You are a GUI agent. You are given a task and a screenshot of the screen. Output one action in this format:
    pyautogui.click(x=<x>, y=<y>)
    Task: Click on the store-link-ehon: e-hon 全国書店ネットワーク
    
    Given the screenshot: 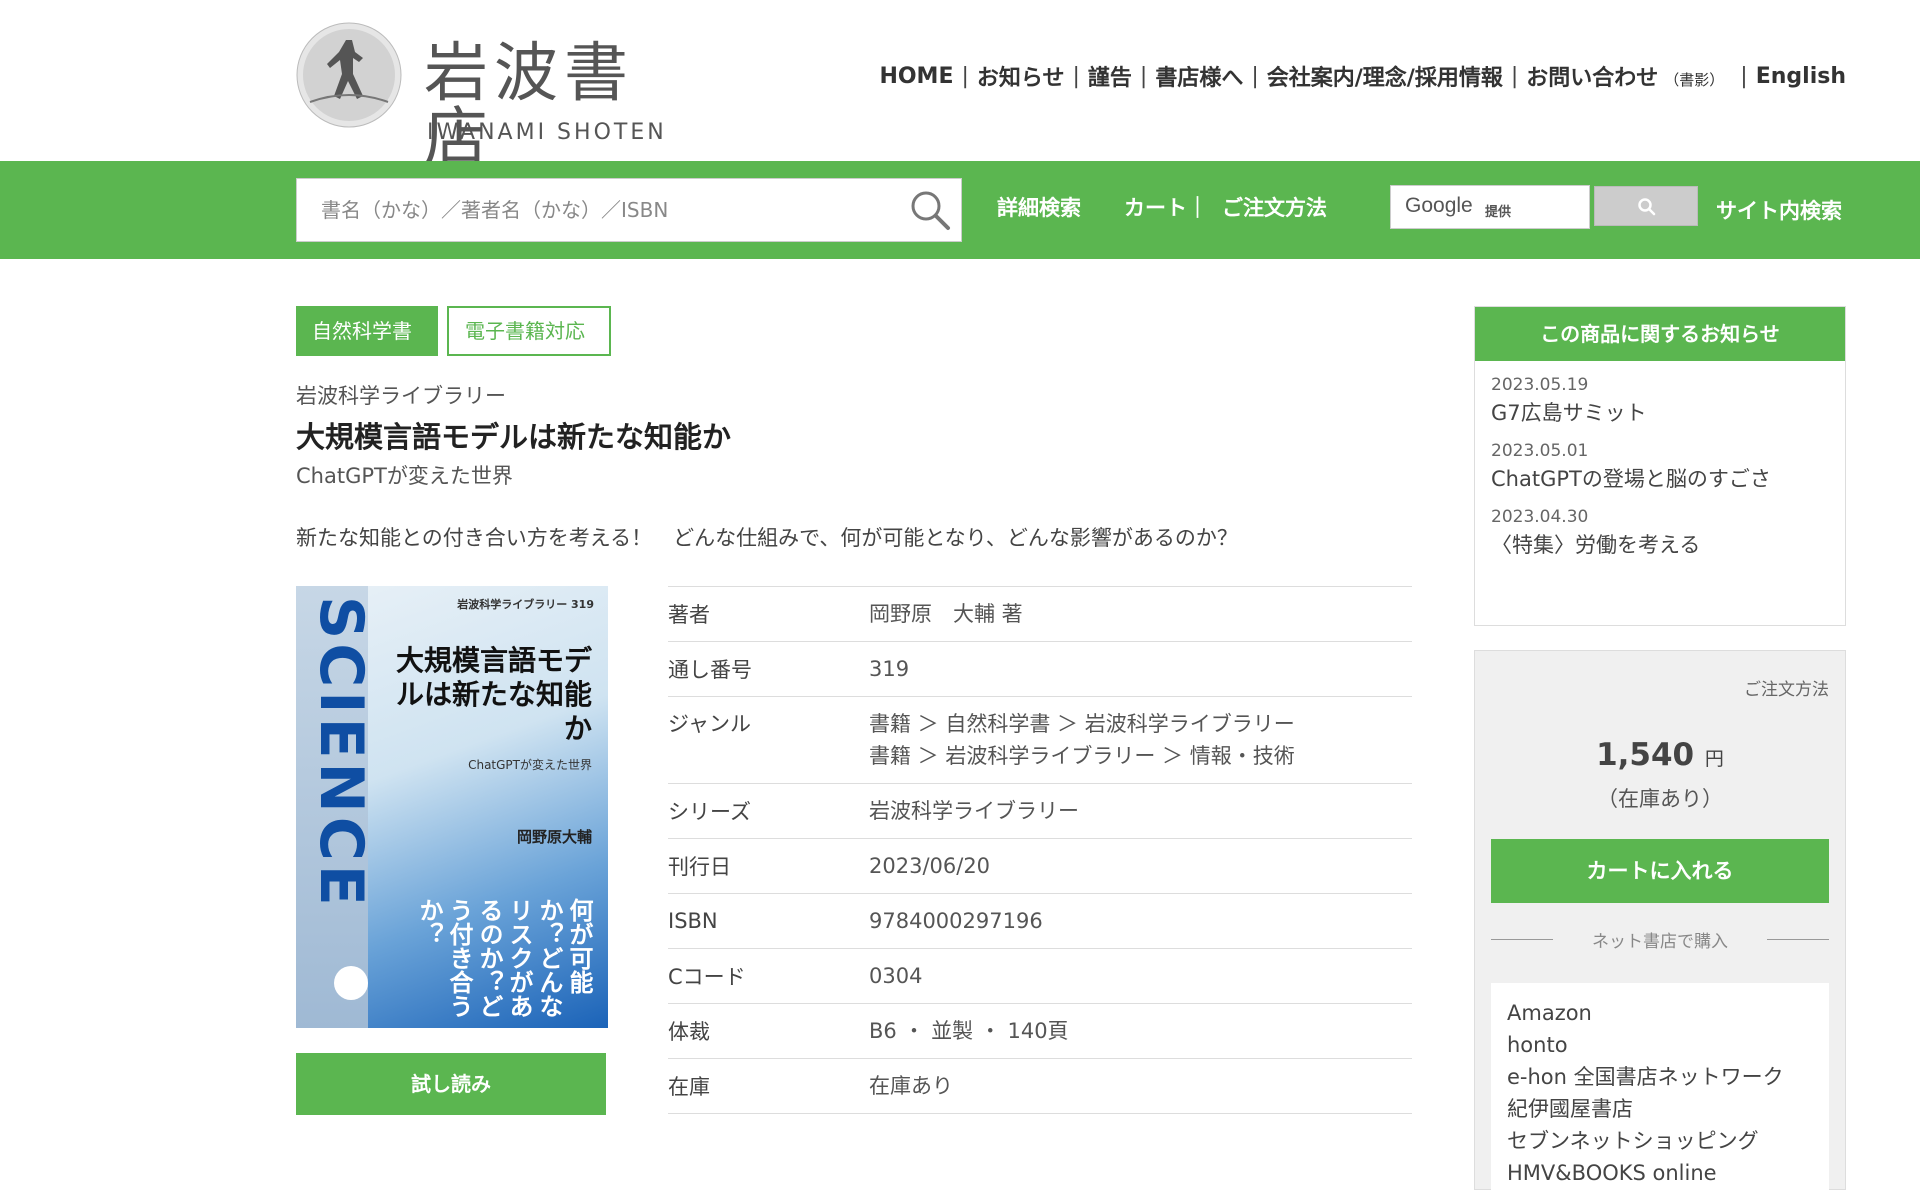 What is the action you would take?
    pyautogui.click(x=1660, y=1077)
    